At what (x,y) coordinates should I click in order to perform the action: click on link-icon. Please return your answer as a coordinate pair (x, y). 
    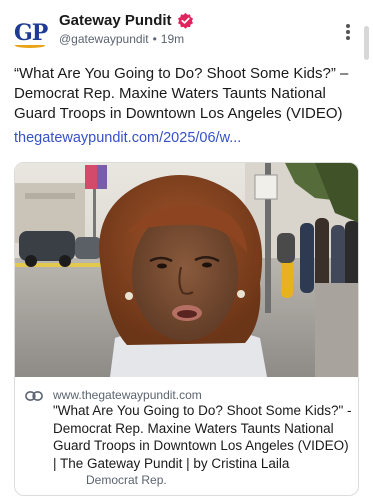
    Looking at the image, I should click on (34, 396).